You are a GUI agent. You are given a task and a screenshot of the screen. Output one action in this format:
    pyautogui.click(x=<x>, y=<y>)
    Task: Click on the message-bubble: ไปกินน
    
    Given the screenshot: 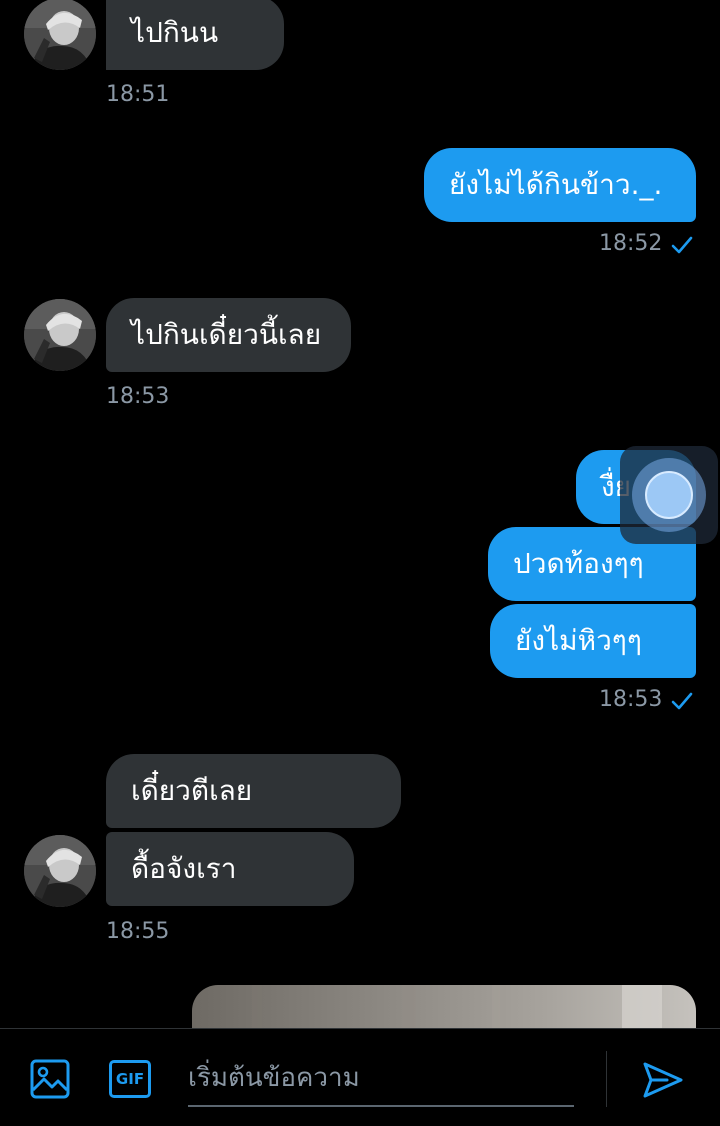 What is the action you would take?
    pyautogui.click(x=195, y=35)
    